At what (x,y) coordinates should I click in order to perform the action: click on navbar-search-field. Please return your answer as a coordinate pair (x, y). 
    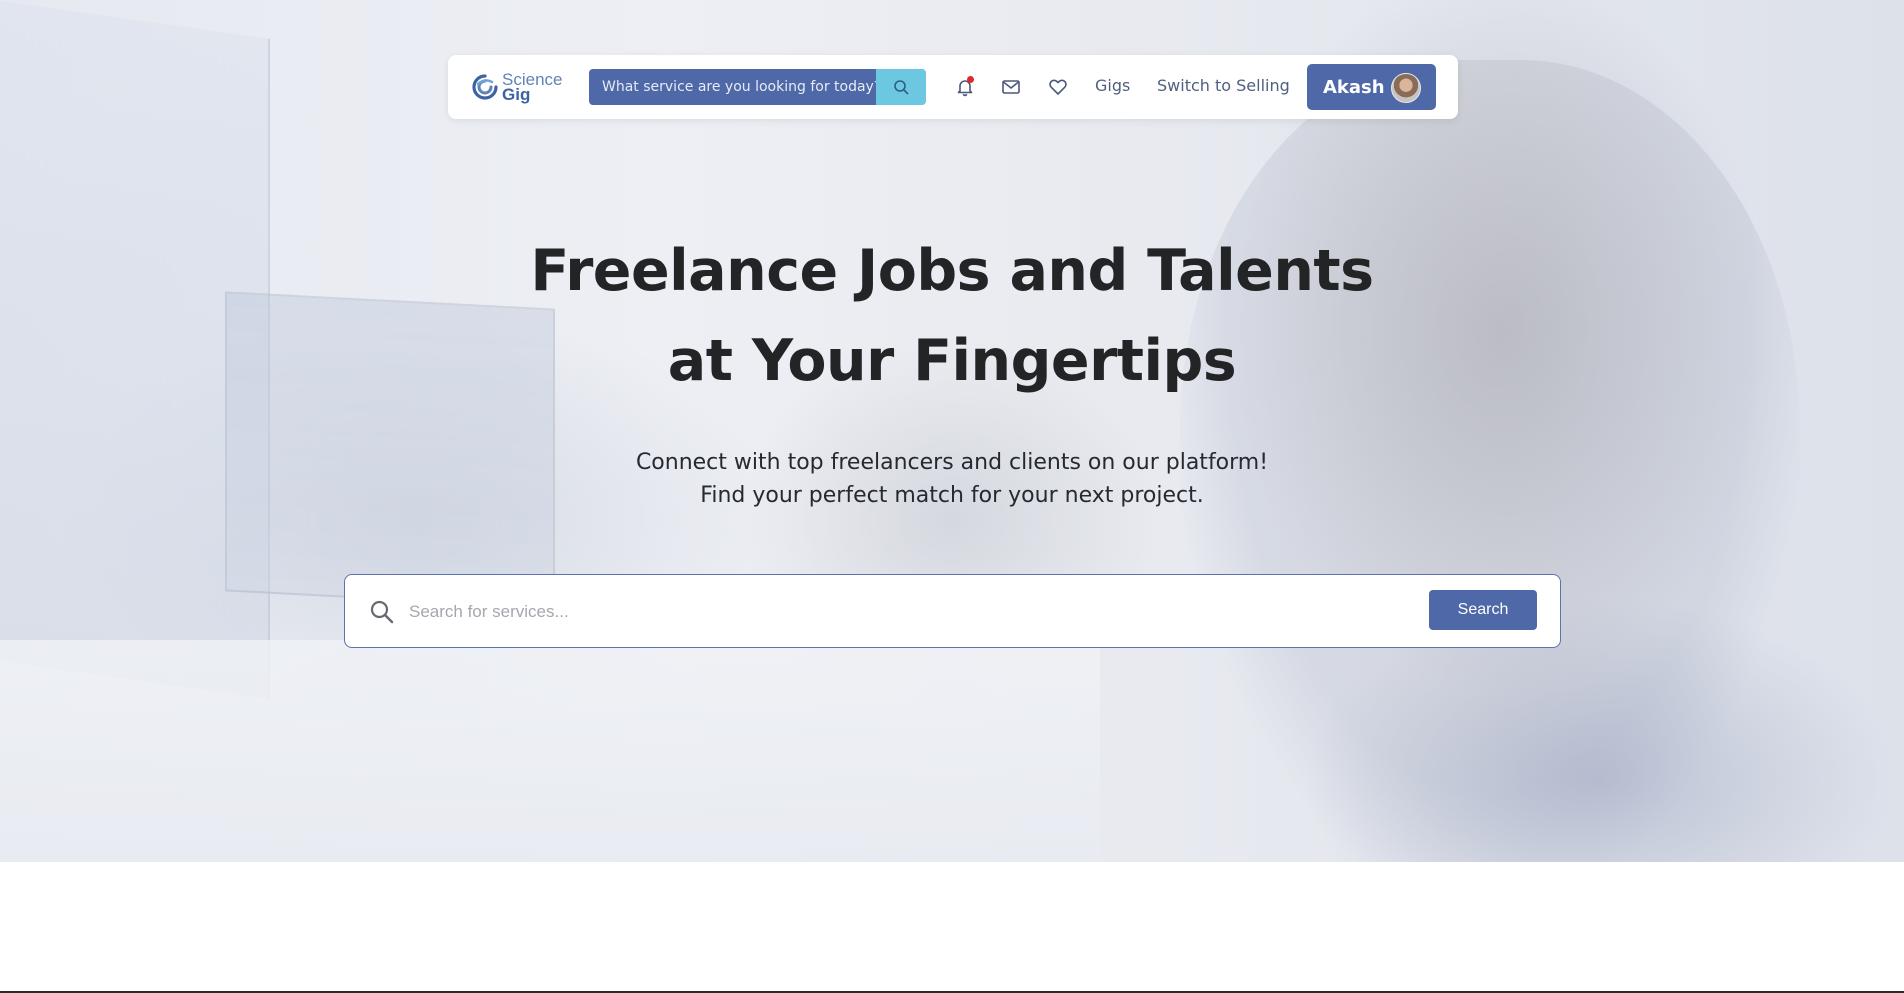
    Looking at the image, I should click on (732, 87).